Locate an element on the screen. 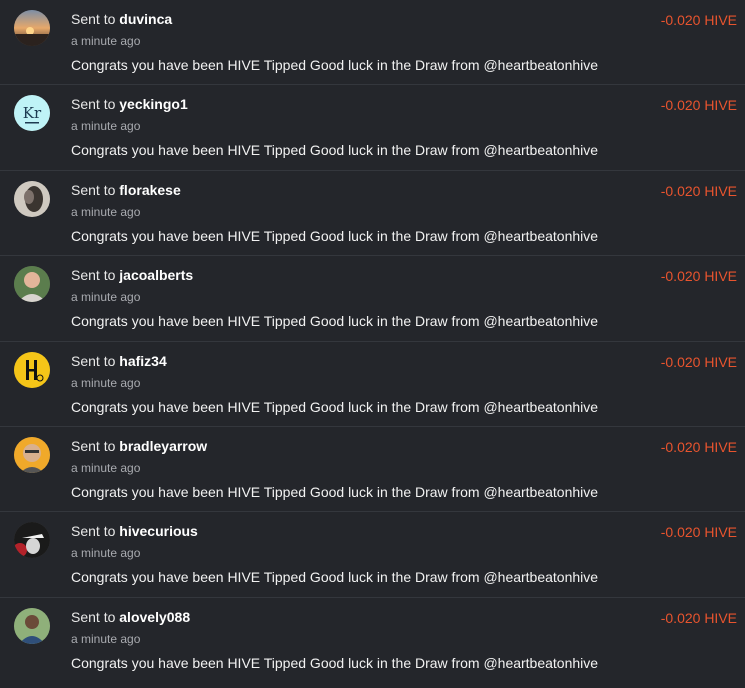  h-logo-avatar-icon is located at coordinates (32, 369).